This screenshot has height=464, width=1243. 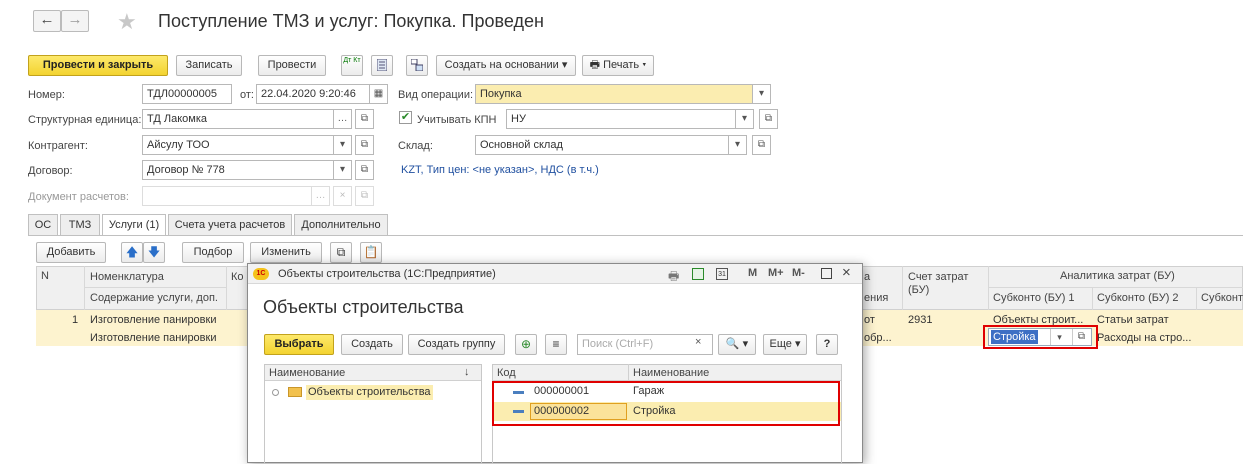 I want to click on tab-os: ОС, so click(x=43, y=224).